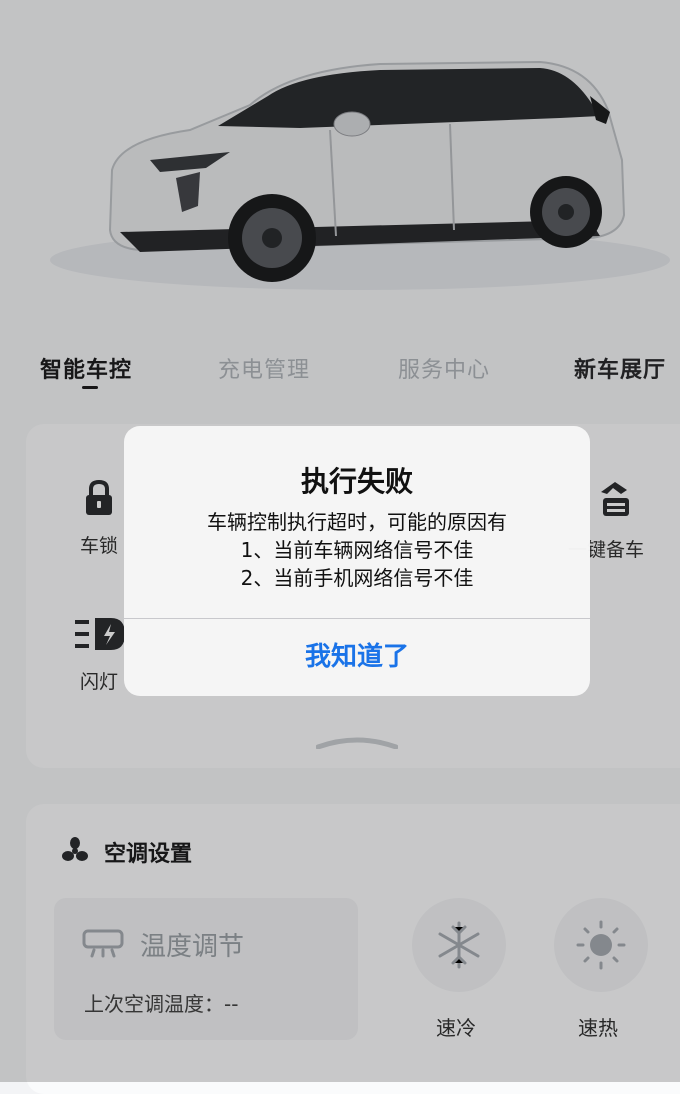 Image resolution: width=680 pixels, height=1094 pixels. I want to click on dialog-message-line3: 2、当前手机网络信号不佳, so click(357, 578).